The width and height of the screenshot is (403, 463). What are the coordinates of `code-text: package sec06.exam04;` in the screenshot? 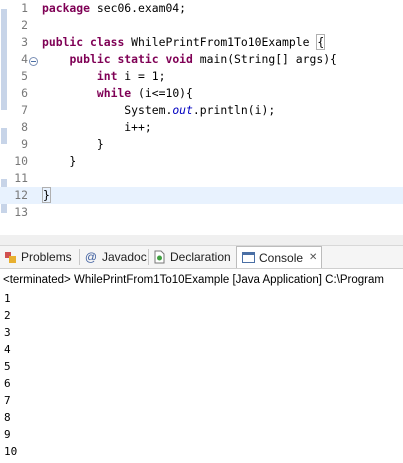 It's located at (114, 8).